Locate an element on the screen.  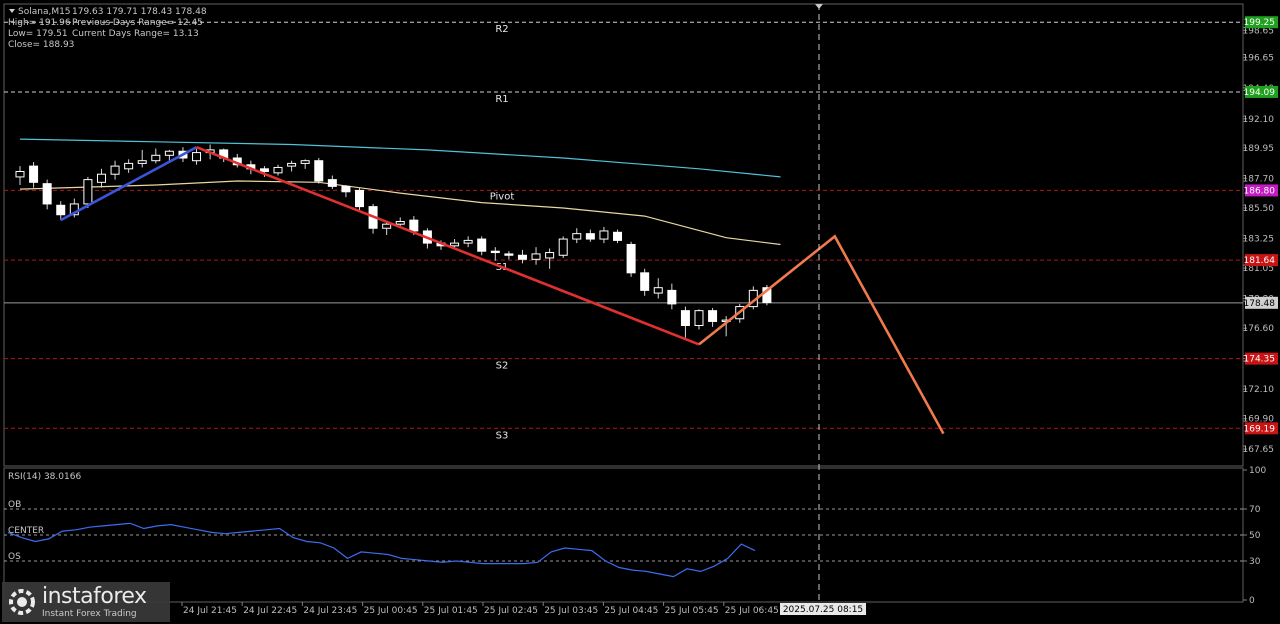
curr-range-label: Current Days Range= 13.13 is located at coordinates (135, 34).